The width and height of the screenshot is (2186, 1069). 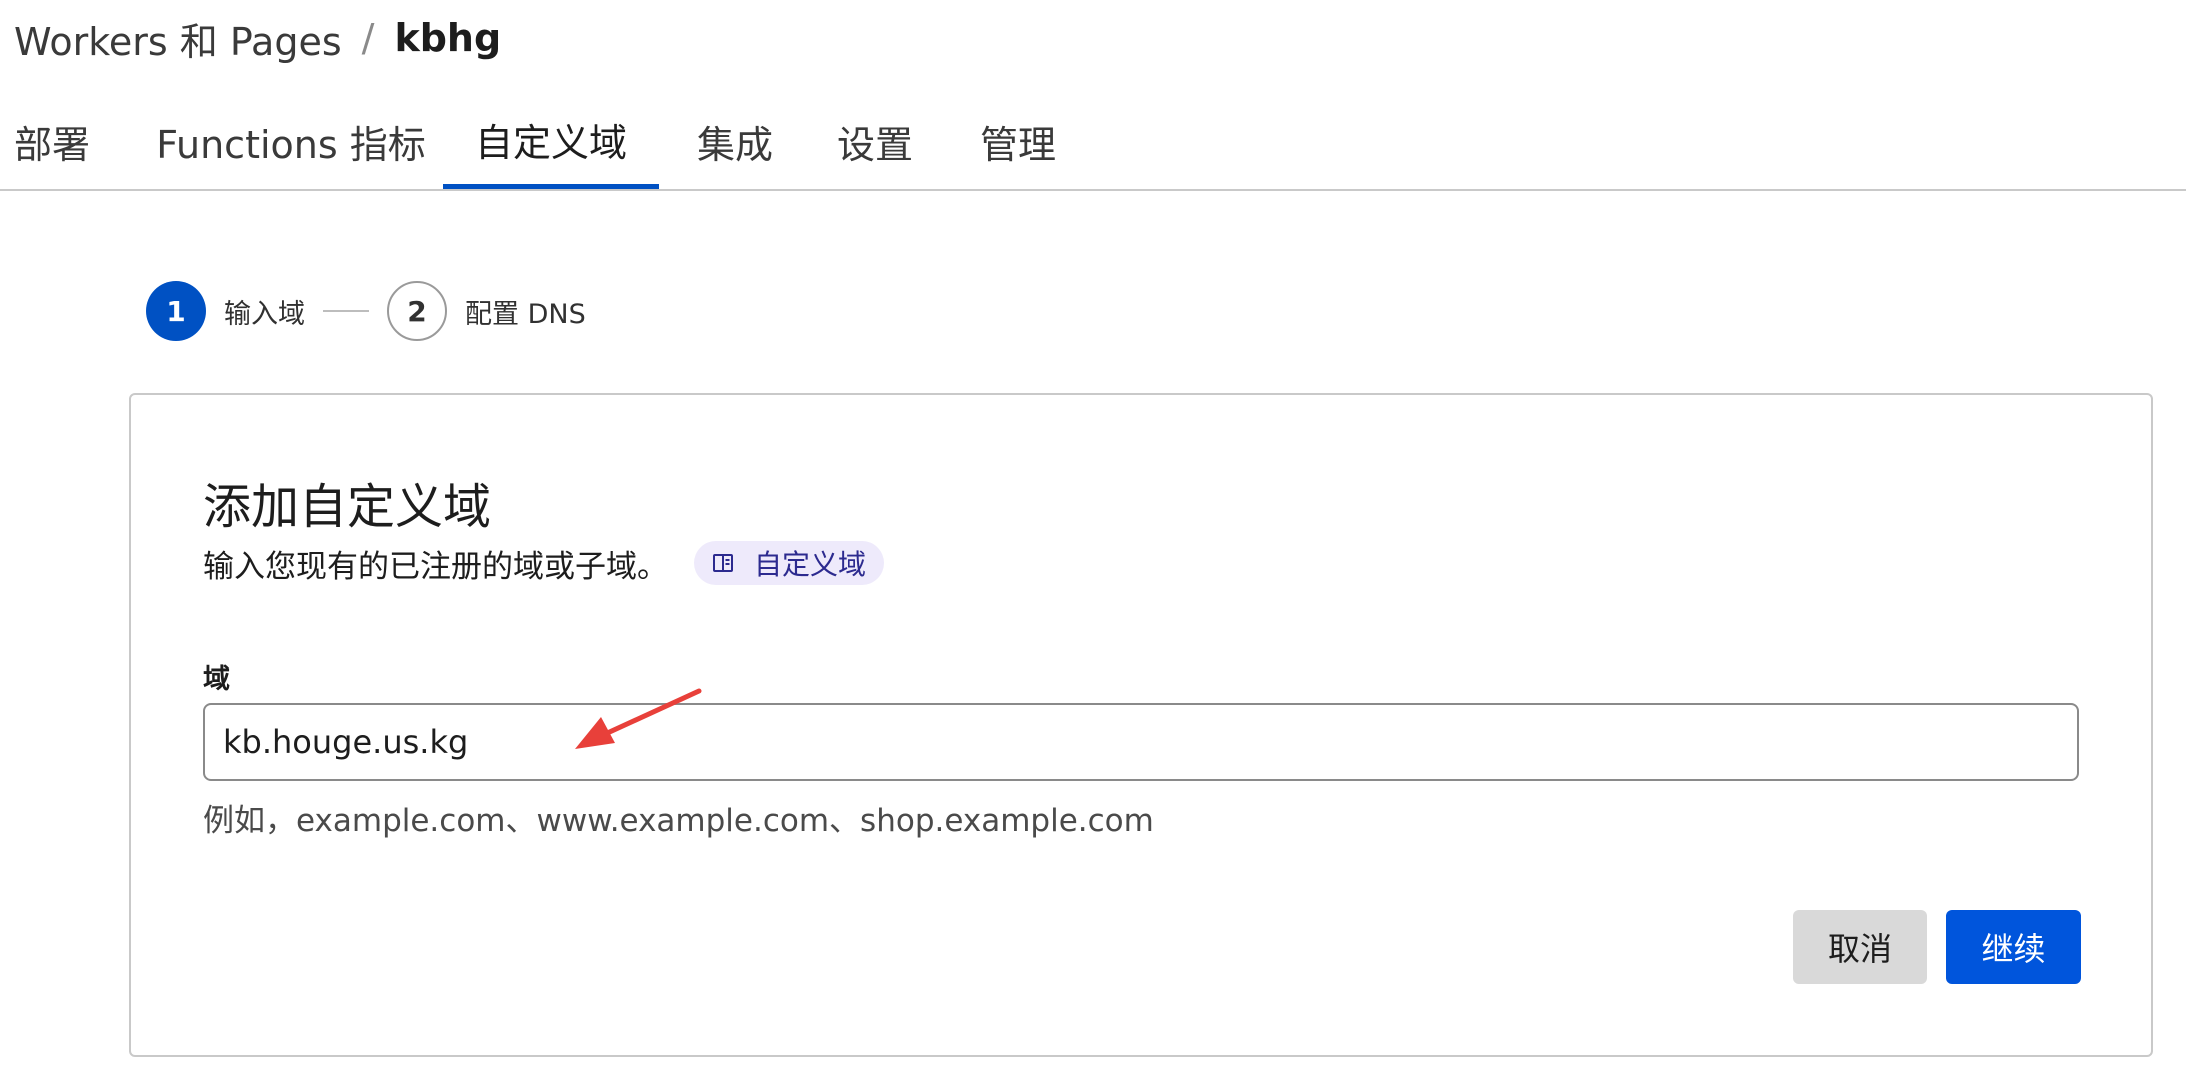 What do you see at coordinates (56, 141) in the screenshot?
I see `tab-deployments: 部署` at bounding box center [56, 141].